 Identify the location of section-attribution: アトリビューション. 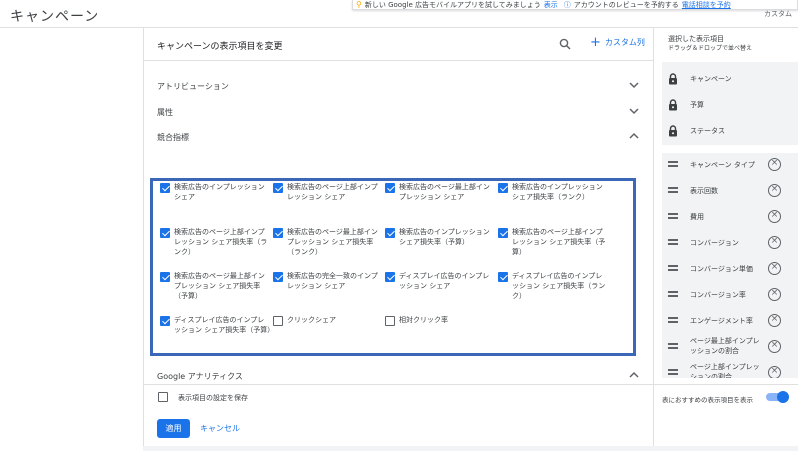
(399, 86).